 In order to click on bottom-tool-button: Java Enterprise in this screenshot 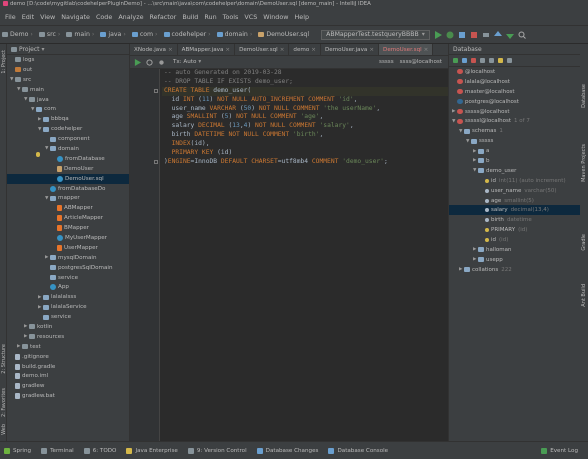, I will do `click(152, 450)`.